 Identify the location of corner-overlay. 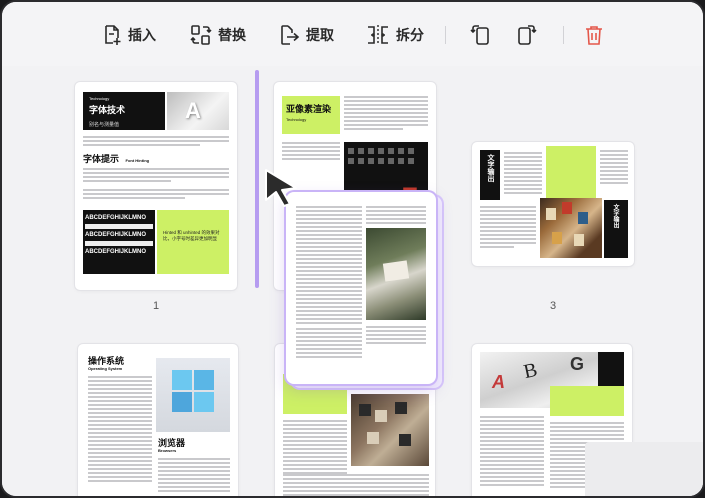
(644, 469).